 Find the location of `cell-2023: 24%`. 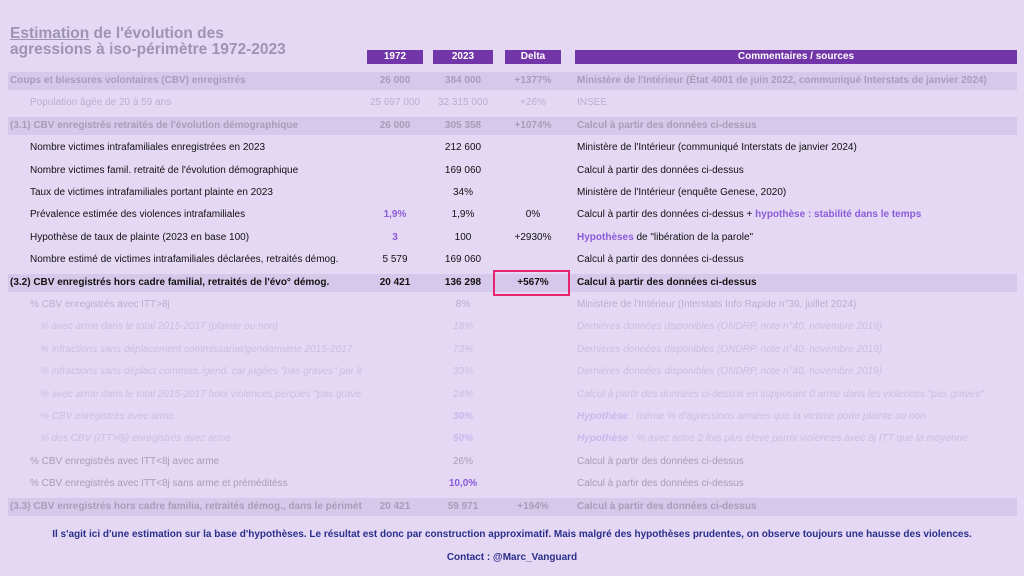

cell-2023: 24% is located at coordinates (462, 394).